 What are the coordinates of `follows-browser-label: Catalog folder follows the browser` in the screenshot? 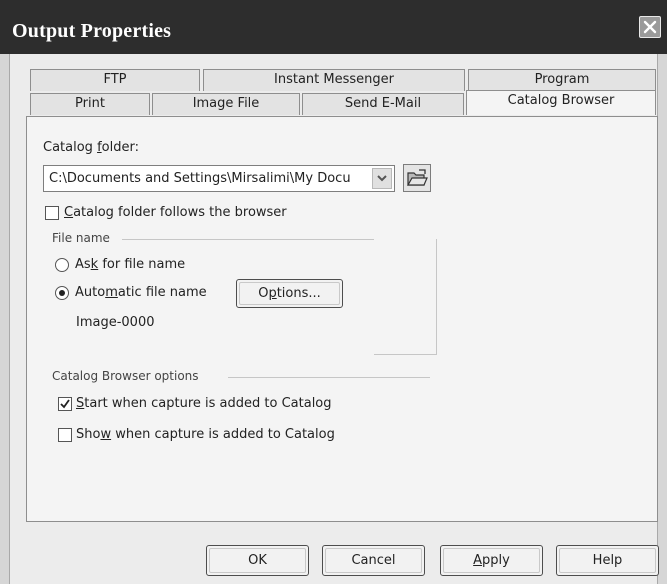 It's located at (175, 212).